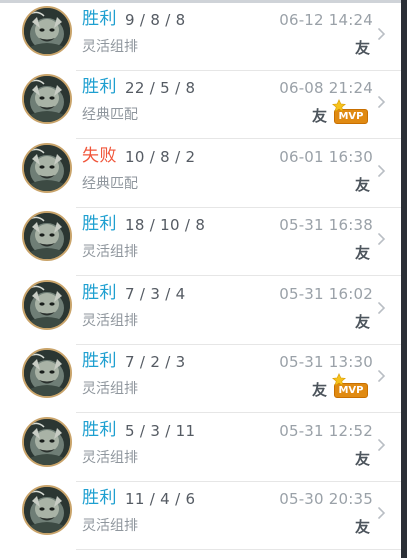 The height and width of the screenshot is (558, 407). I want to click on kda-score: 7 / 3 / 4, so click(155, 294).